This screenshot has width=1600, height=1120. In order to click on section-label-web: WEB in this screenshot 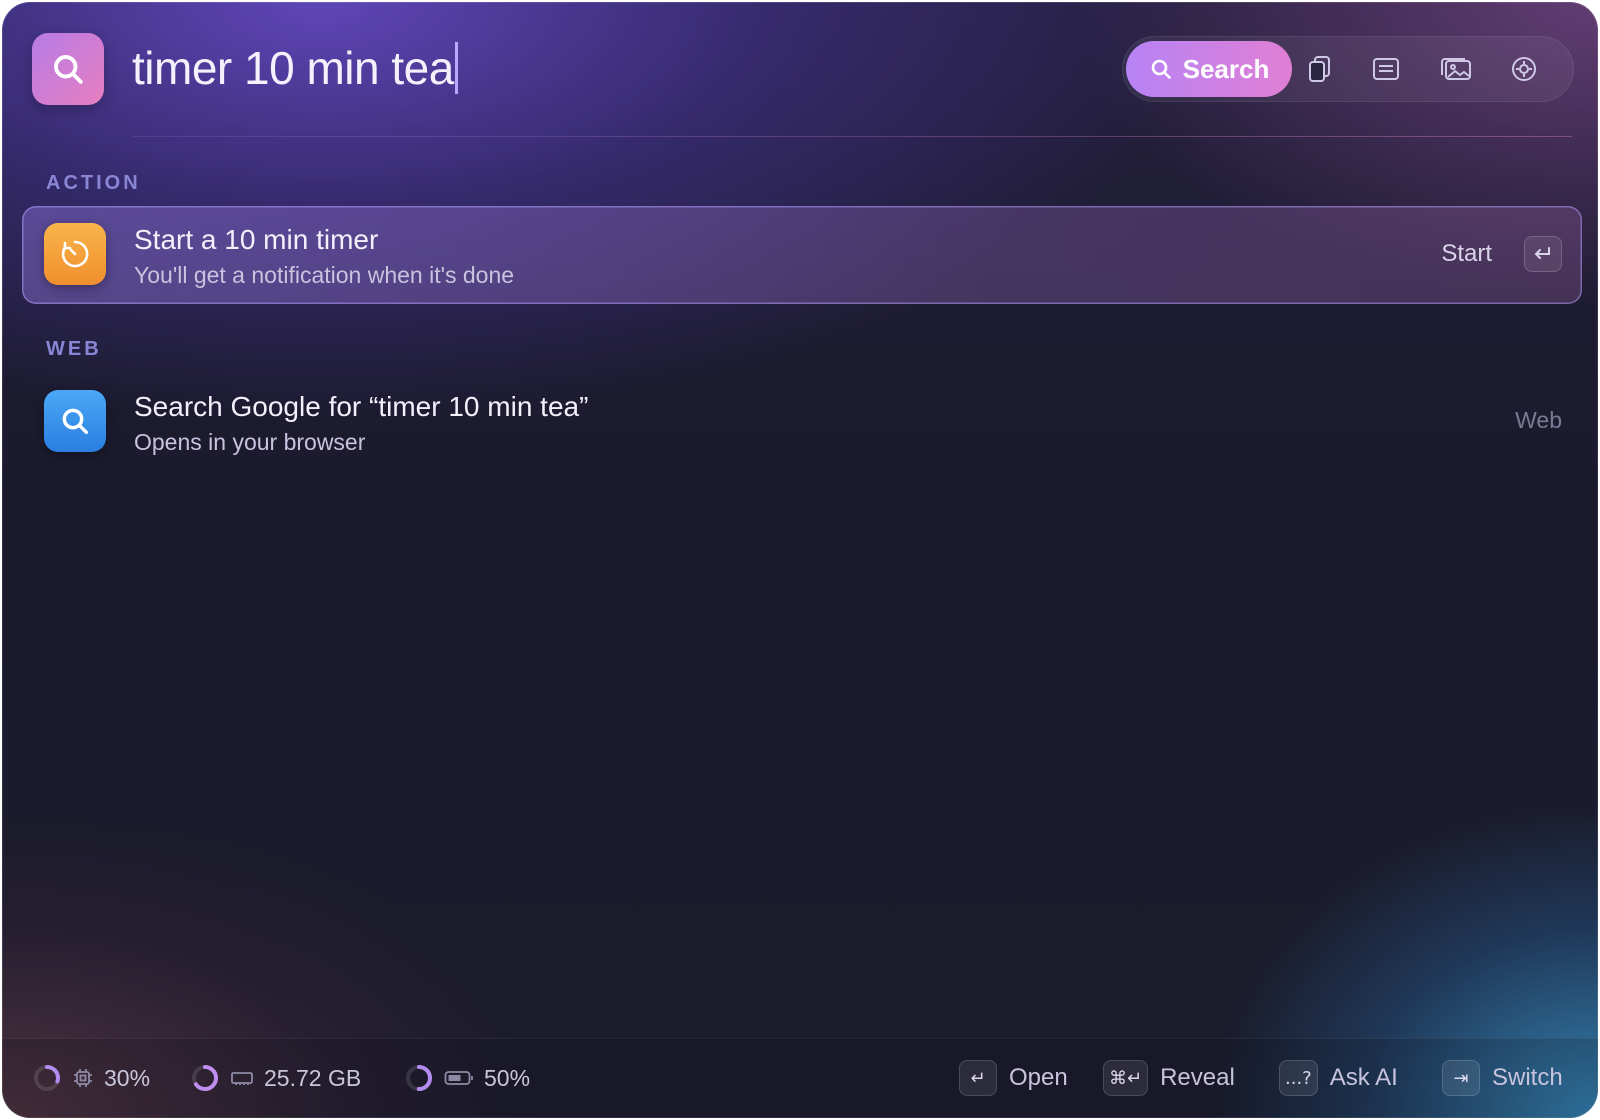, I will do `click(74, 349)`.